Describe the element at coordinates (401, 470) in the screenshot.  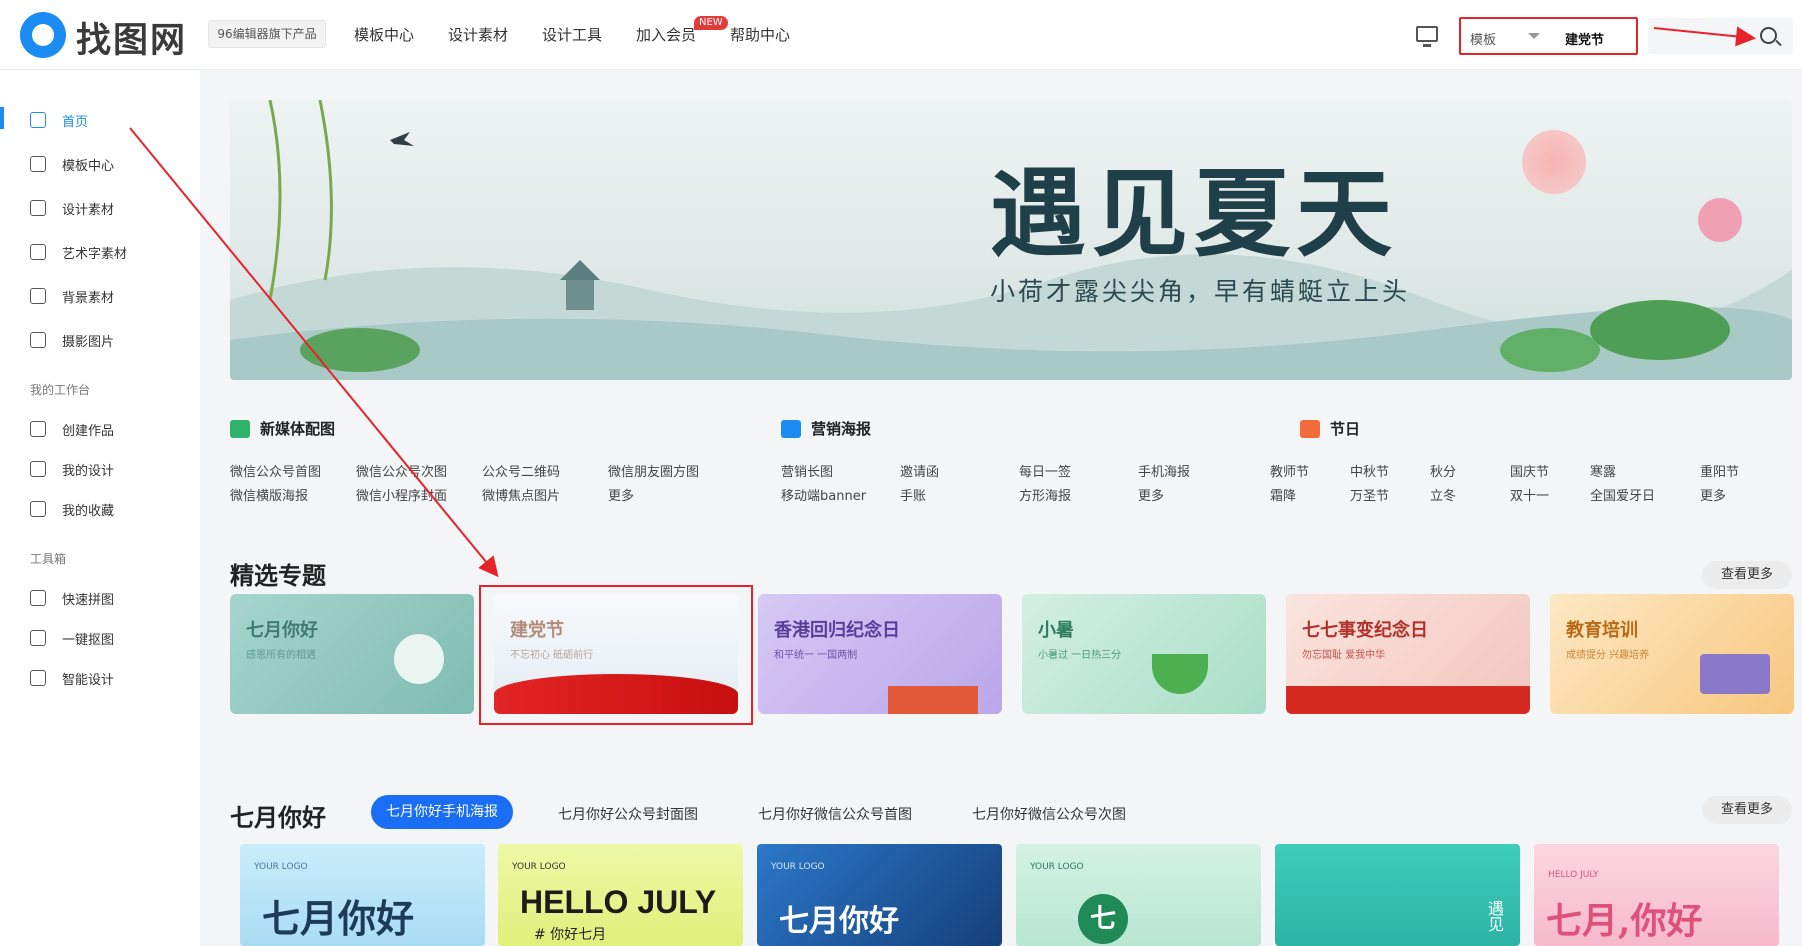
I see `cat-link: 微信公众号次图` at that location.